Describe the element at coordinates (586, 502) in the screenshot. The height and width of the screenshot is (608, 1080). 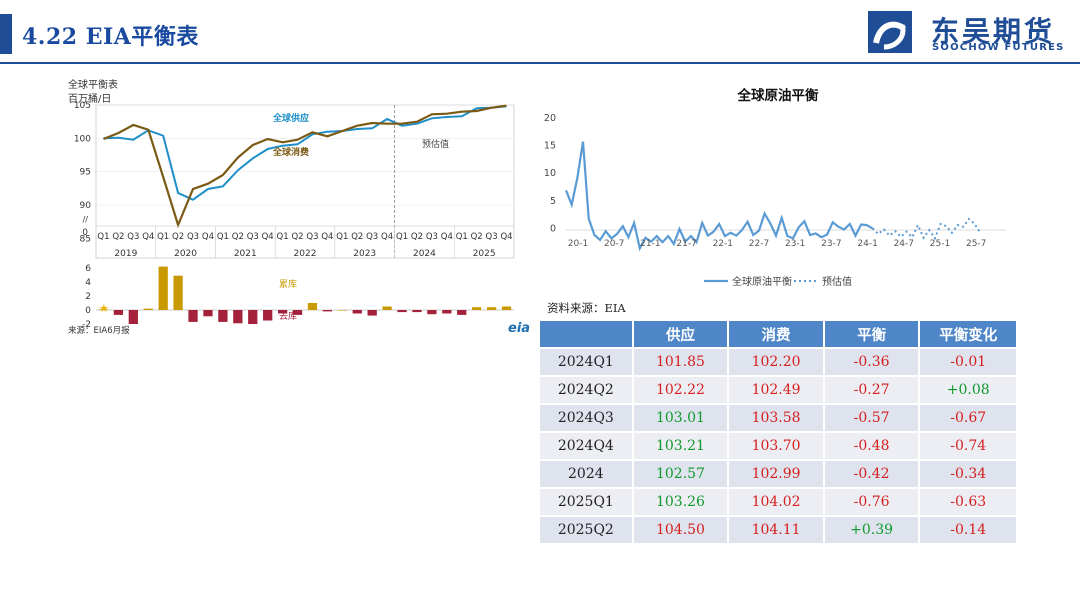
I see `table-cell-period: 2025Q1` at that location.